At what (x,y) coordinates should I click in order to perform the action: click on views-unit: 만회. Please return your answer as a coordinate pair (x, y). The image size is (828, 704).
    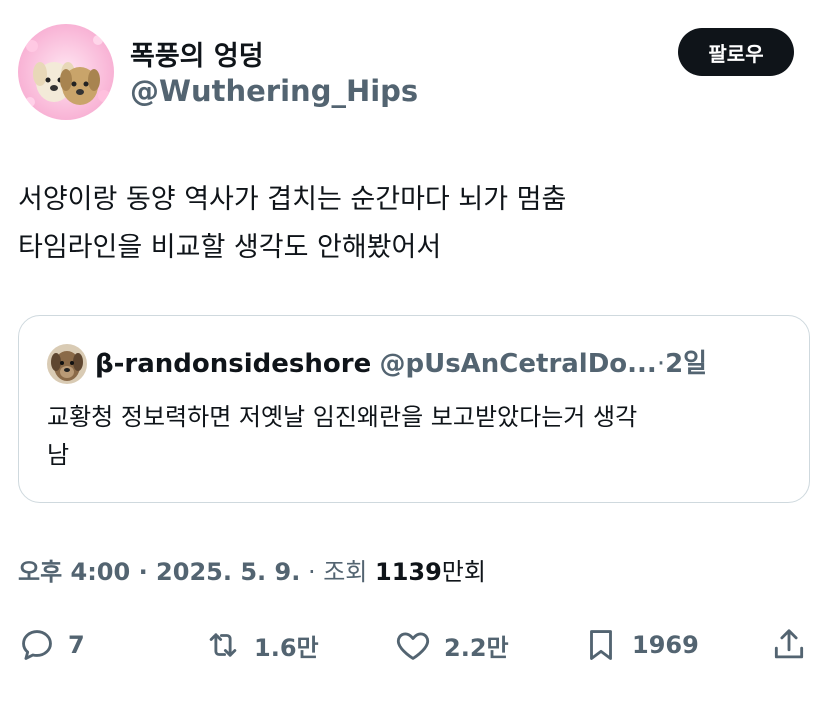
    Looking at the image, I should click on (463, 572).